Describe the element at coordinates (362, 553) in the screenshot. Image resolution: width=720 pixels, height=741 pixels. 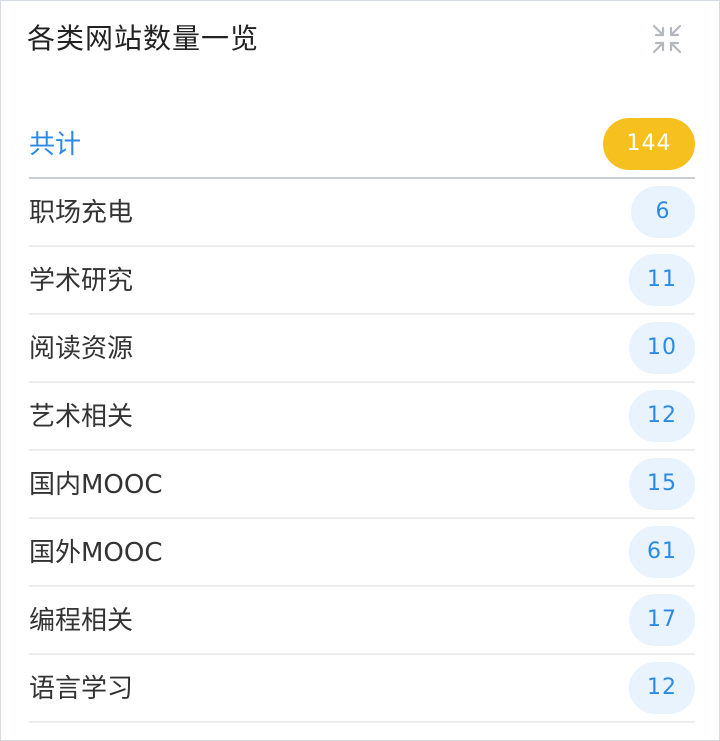
I see `category-row-foreign-mooc: 国外MOOC 61` at that location.